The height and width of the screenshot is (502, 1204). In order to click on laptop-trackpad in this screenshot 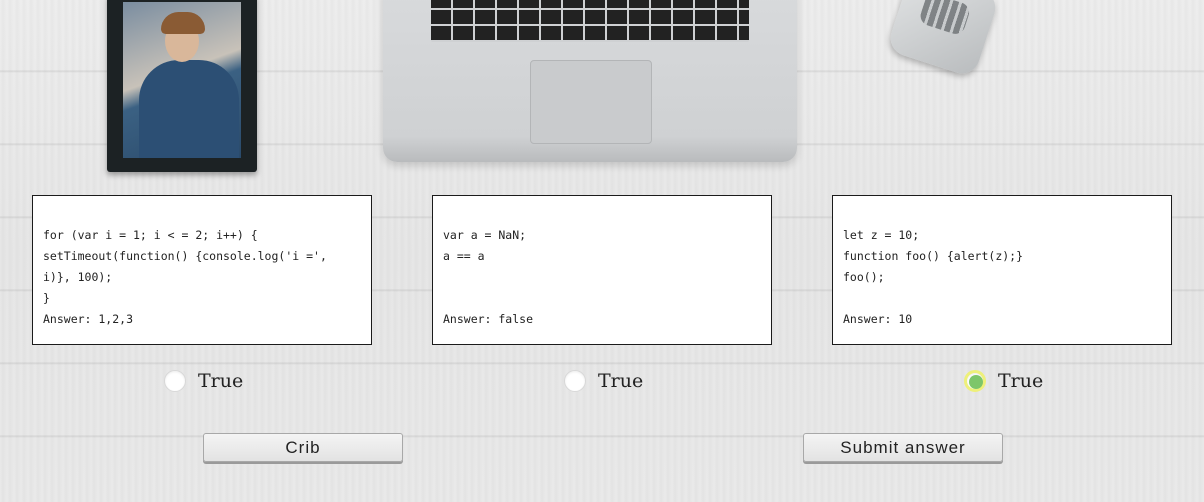, I will do `click(591, 102)`.